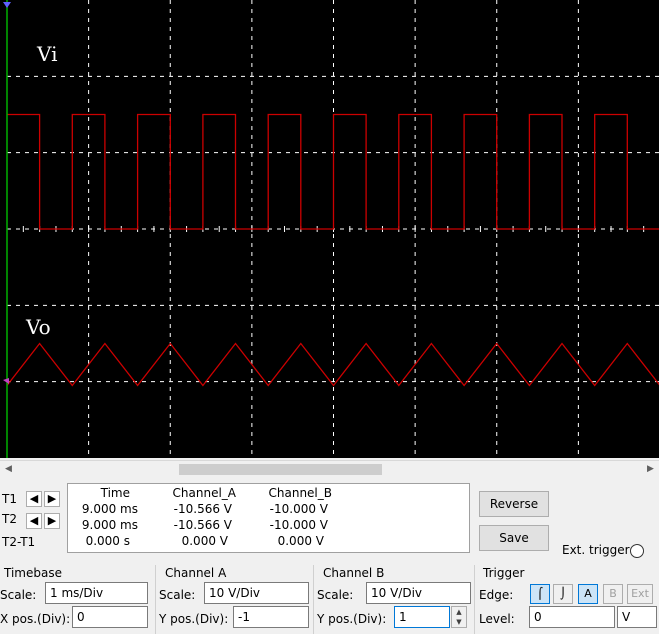 Image resolution: width=659 pixels, height=634 pixels. I want to click on trigger-level-field: 0, so click(572, 617).